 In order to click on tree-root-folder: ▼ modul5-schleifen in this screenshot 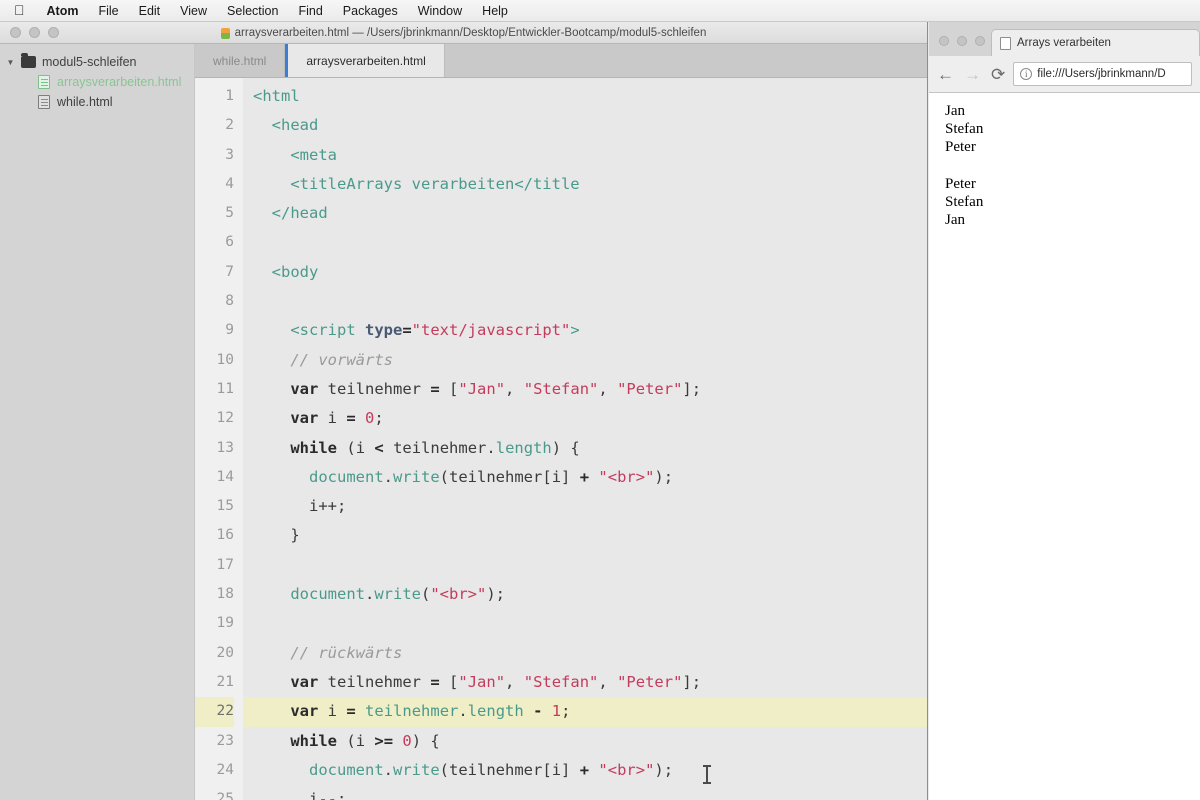, I will do `click(97, 62)`.